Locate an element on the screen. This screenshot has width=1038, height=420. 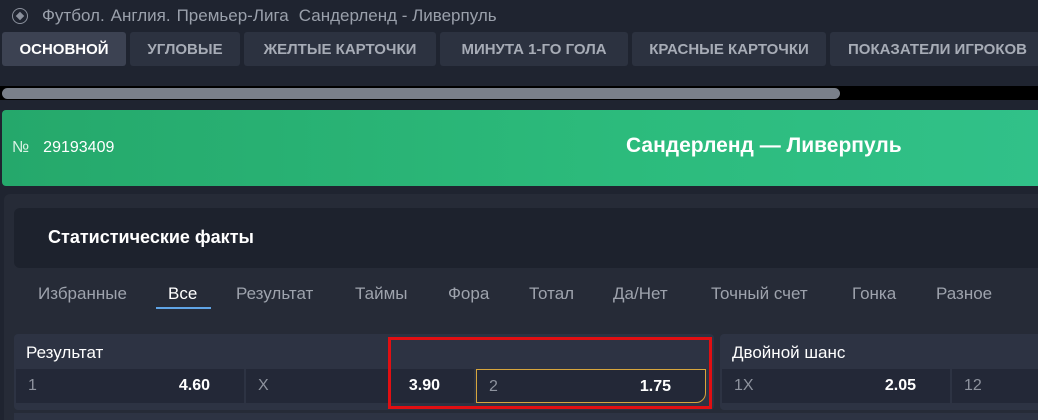
statistical-facts-title: Статистические факты is located at coordinates (151, 237).